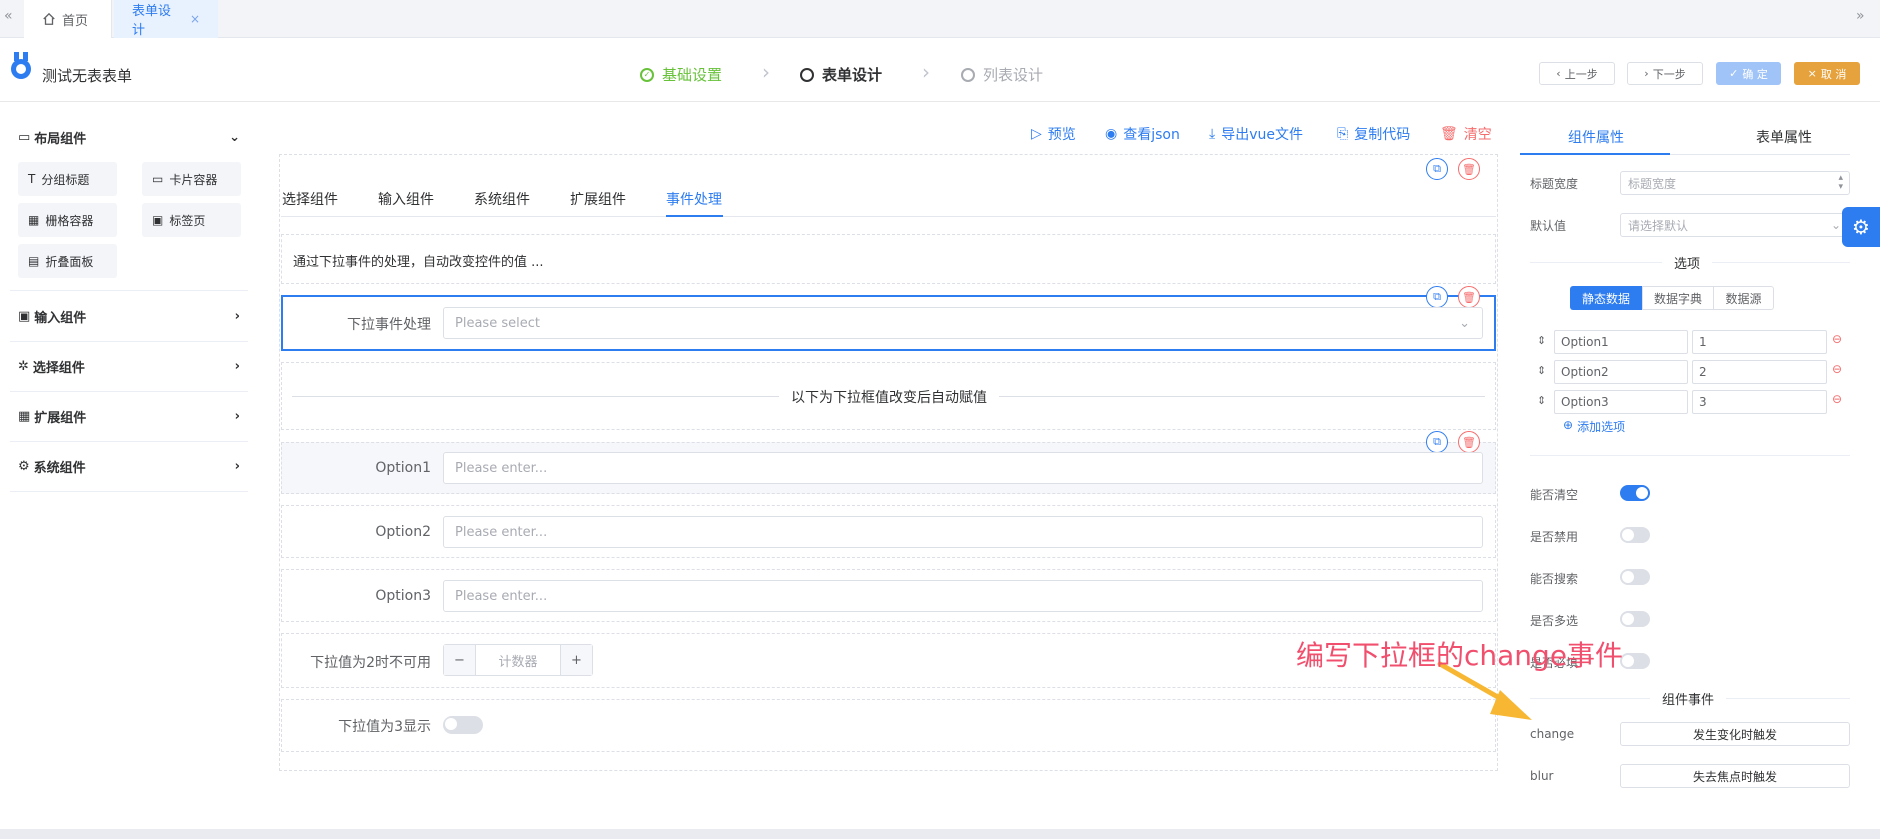 This screenshot has width=1880, height=839. Describe the element at coordinates (1373, 134) in the screenshot. I see `copy-code-button: ⎘ 复制代码` at that location.